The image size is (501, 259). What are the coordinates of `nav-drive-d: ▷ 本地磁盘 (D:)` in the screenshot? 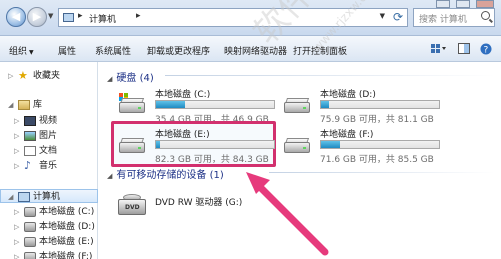 It's located at (49, 227).